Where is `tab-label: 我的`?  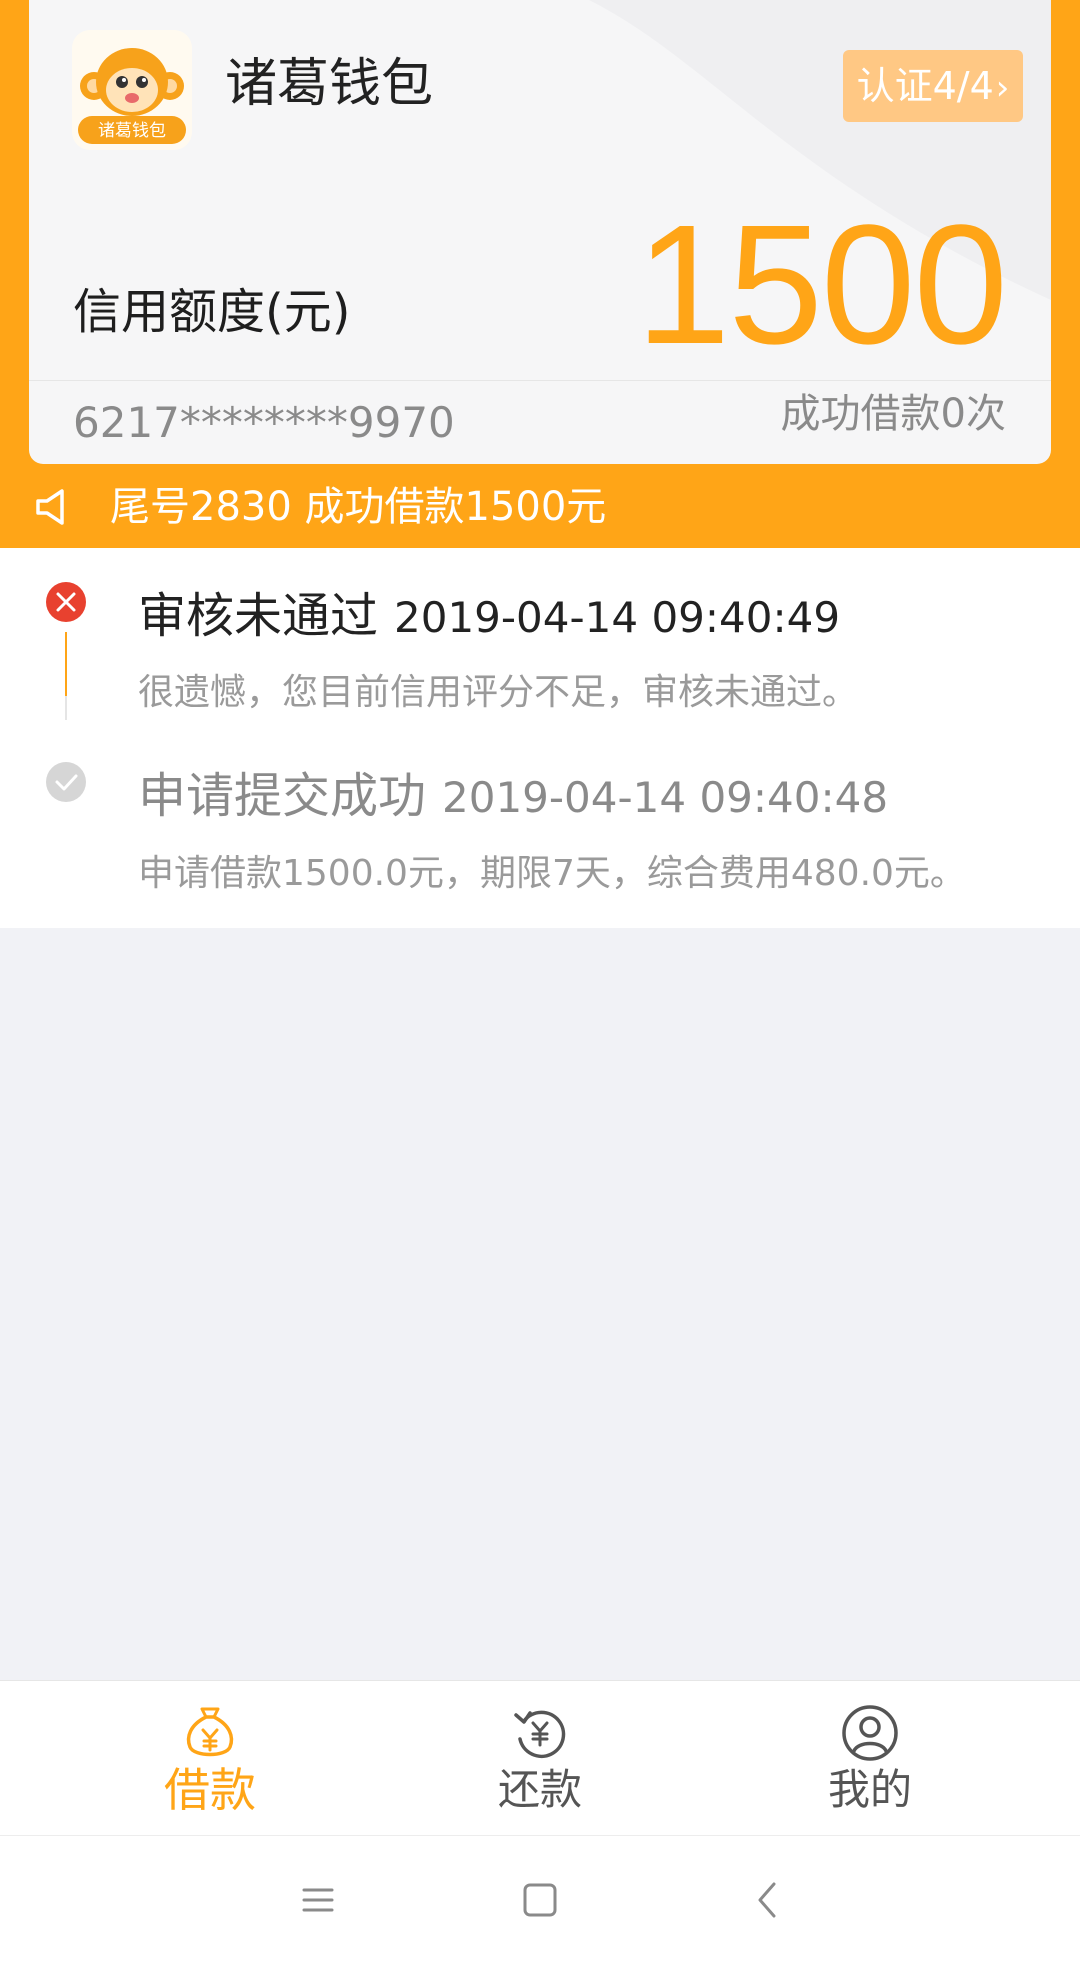 tab-label: 我的 is located at coordinates (869, 1789).